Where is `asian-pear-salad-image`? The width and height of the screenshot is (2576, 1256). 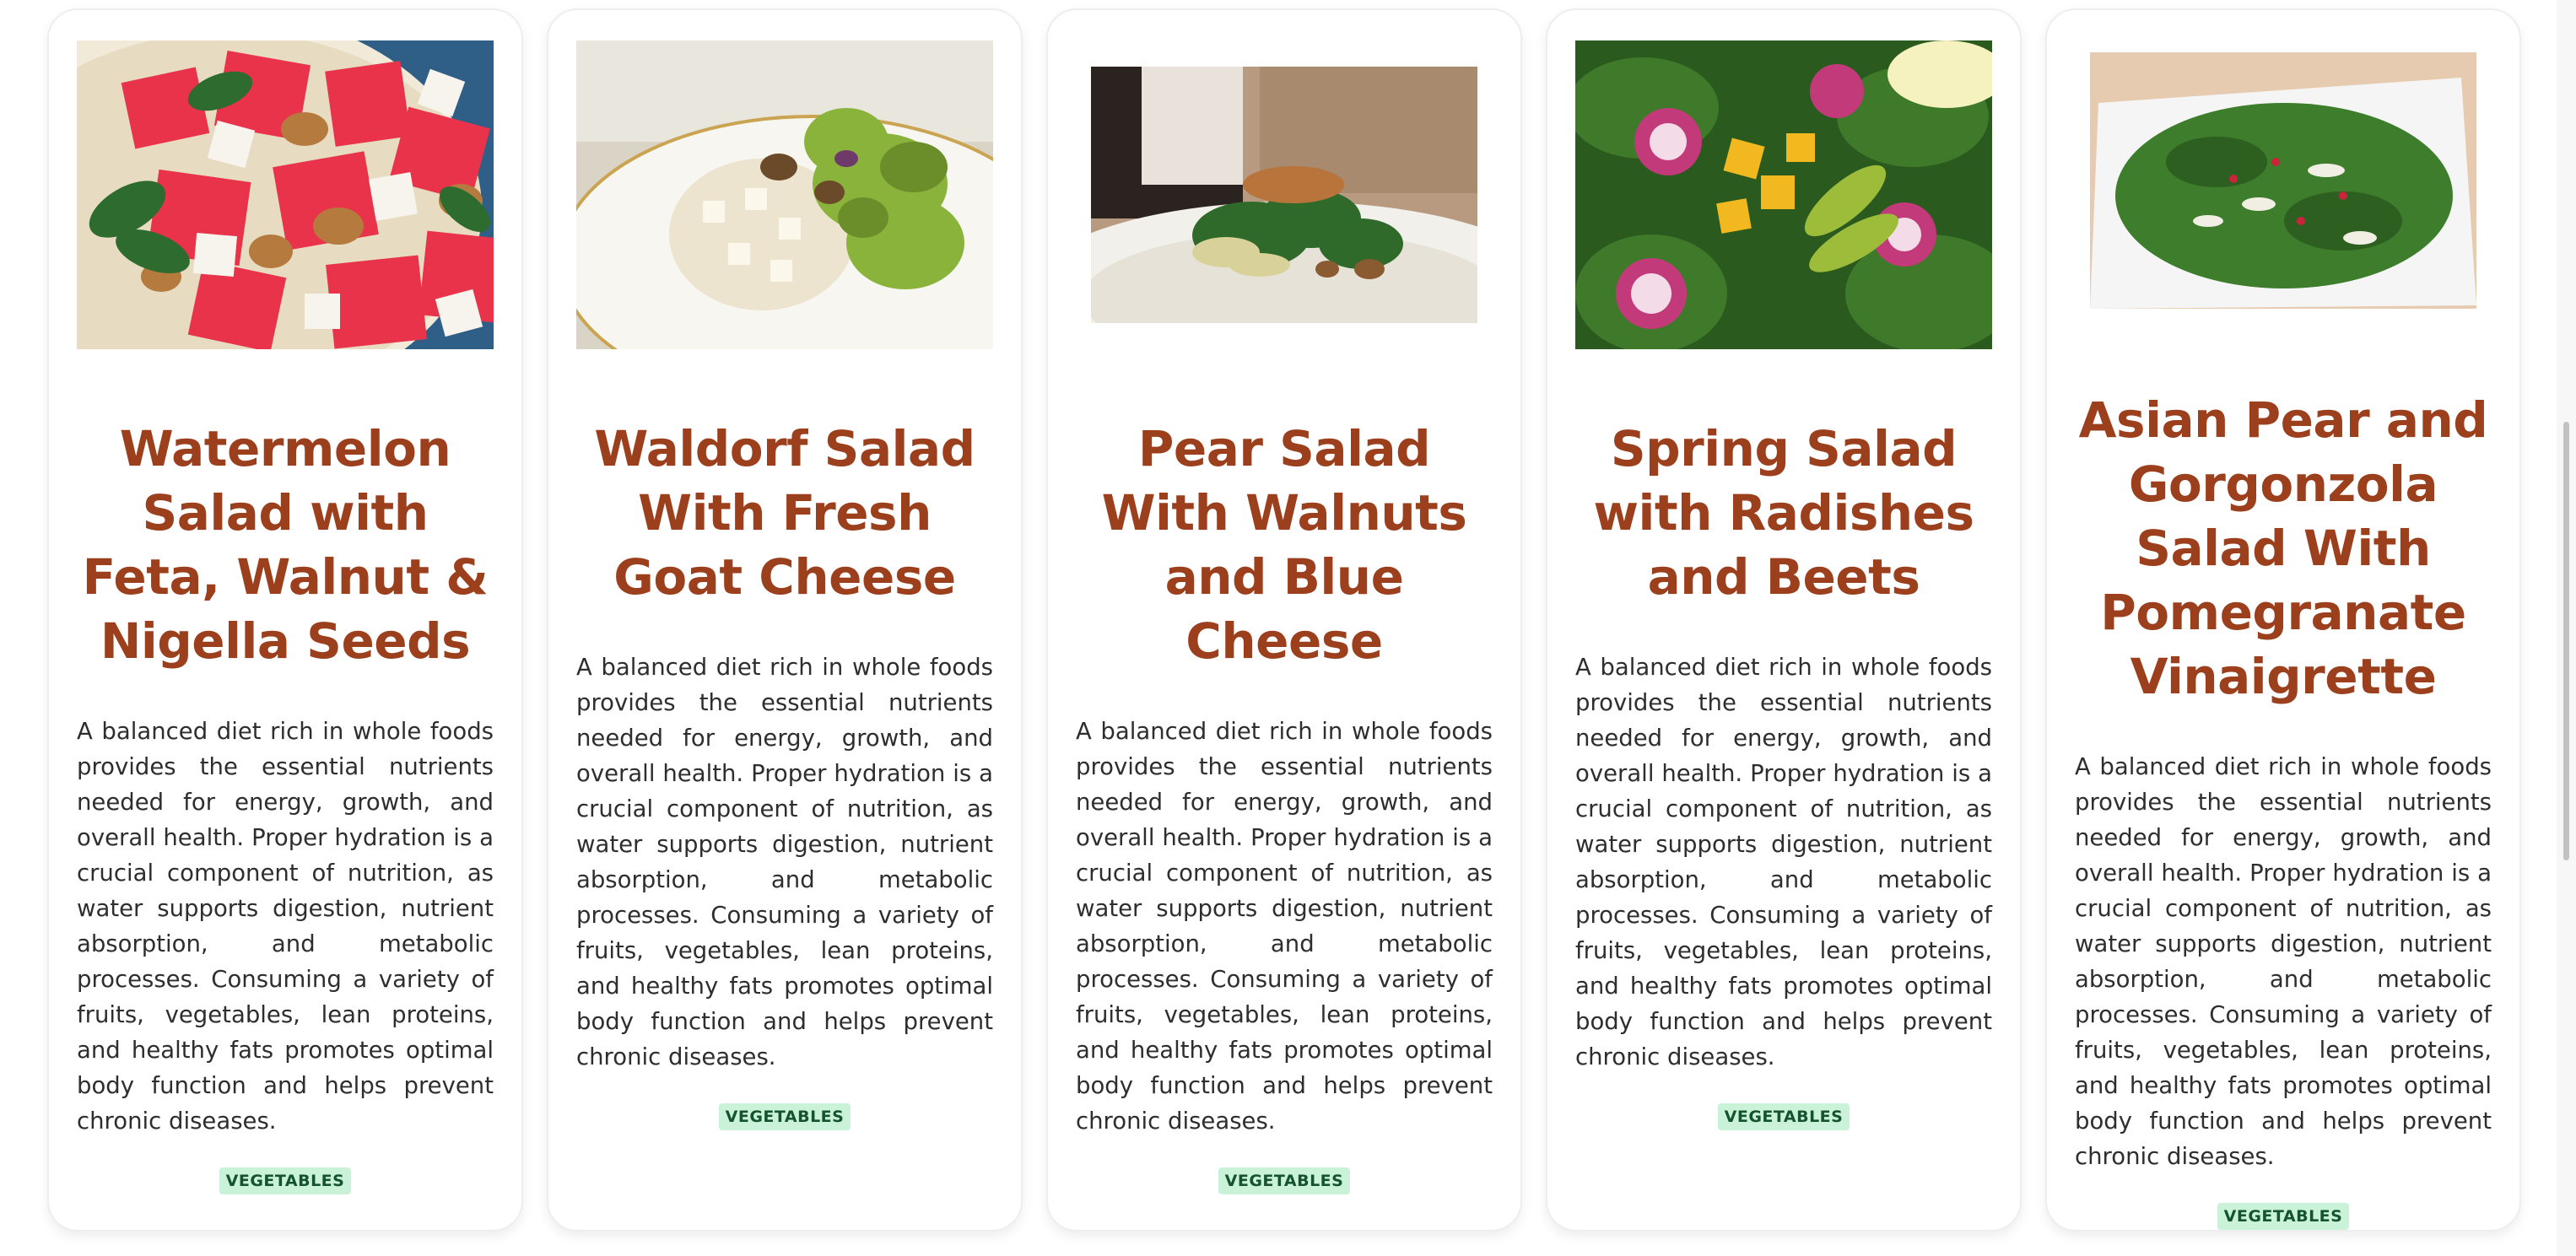 asian-pear-salad-image is located at coordinates (2283, 180).